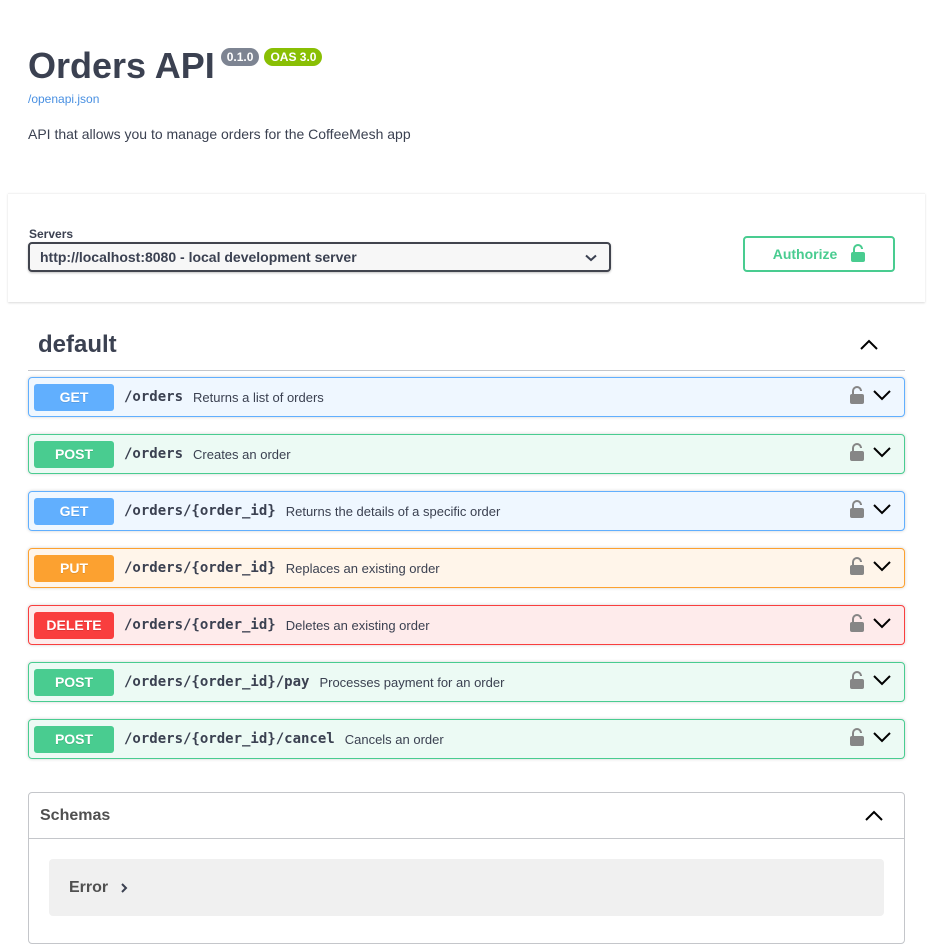 This screenshot has width=929, height=944. Describe the element at coordinates (393, 511) in the screenshot. I see `operation-summary: Returns the details of a specific order` at that location.